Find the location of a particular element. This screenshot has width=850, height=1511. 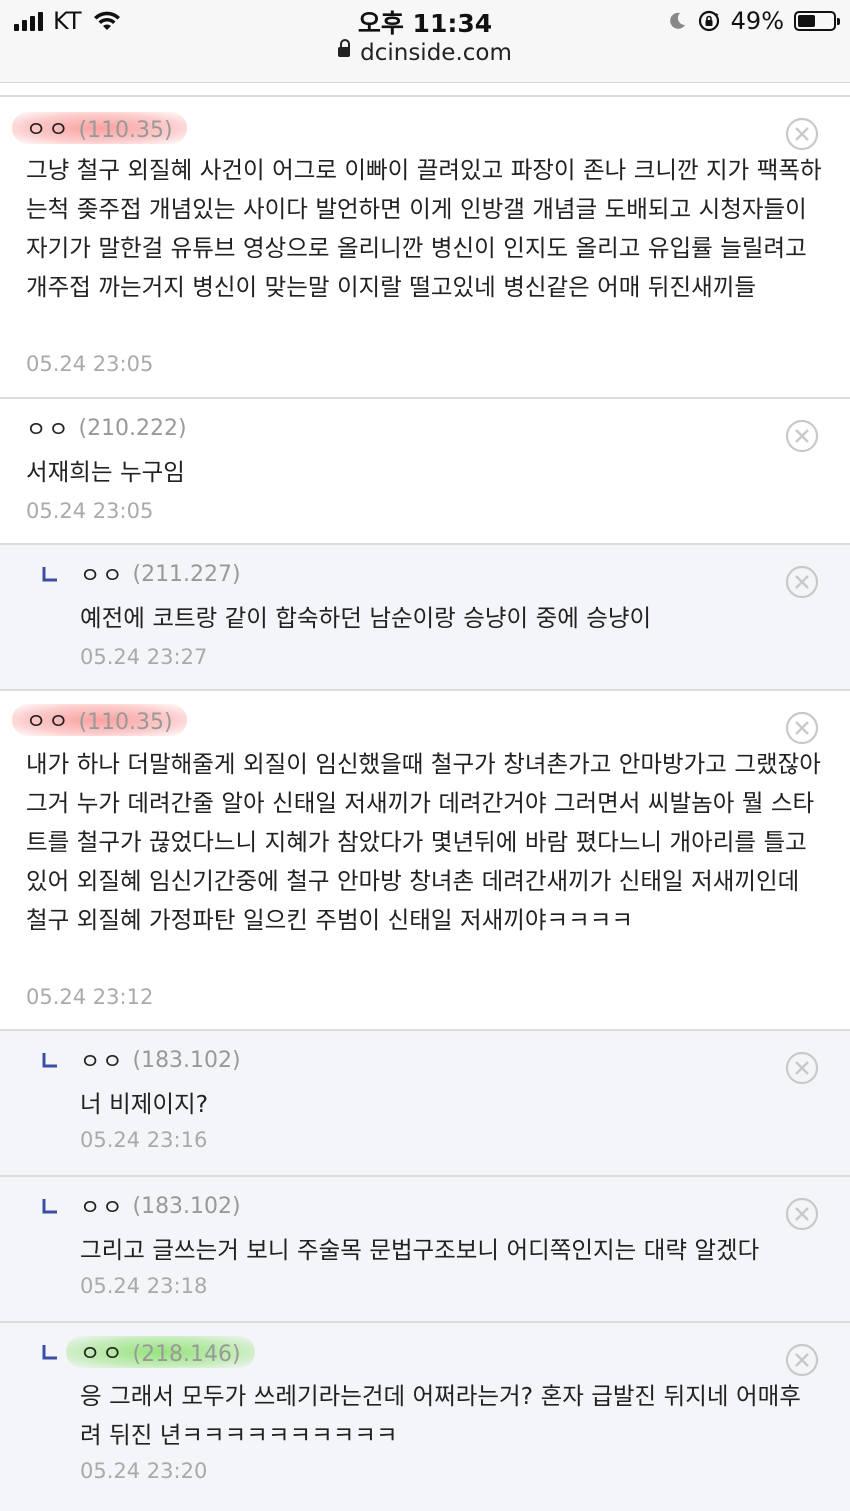

comment-date: 05.24 23:12 is located at coordinates (90, 997).